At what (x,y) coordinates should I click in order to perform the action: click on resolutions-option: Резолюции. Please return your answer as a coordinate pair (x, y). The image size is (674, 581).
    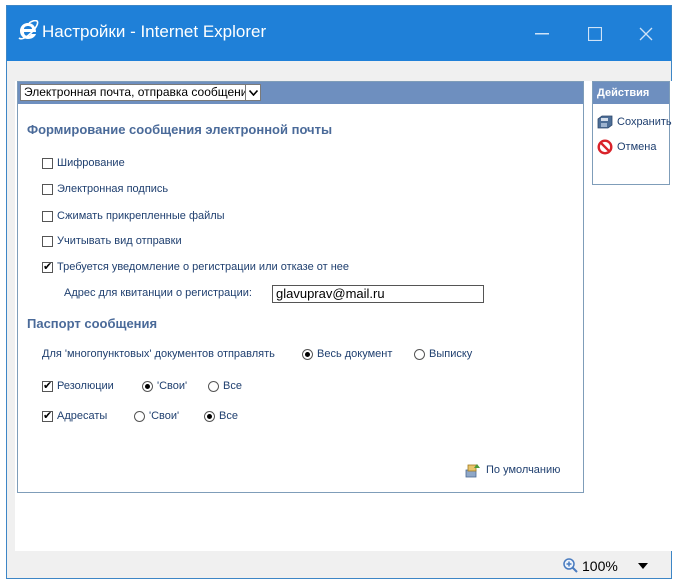
    Looking at the image, I should click on (78, 385).